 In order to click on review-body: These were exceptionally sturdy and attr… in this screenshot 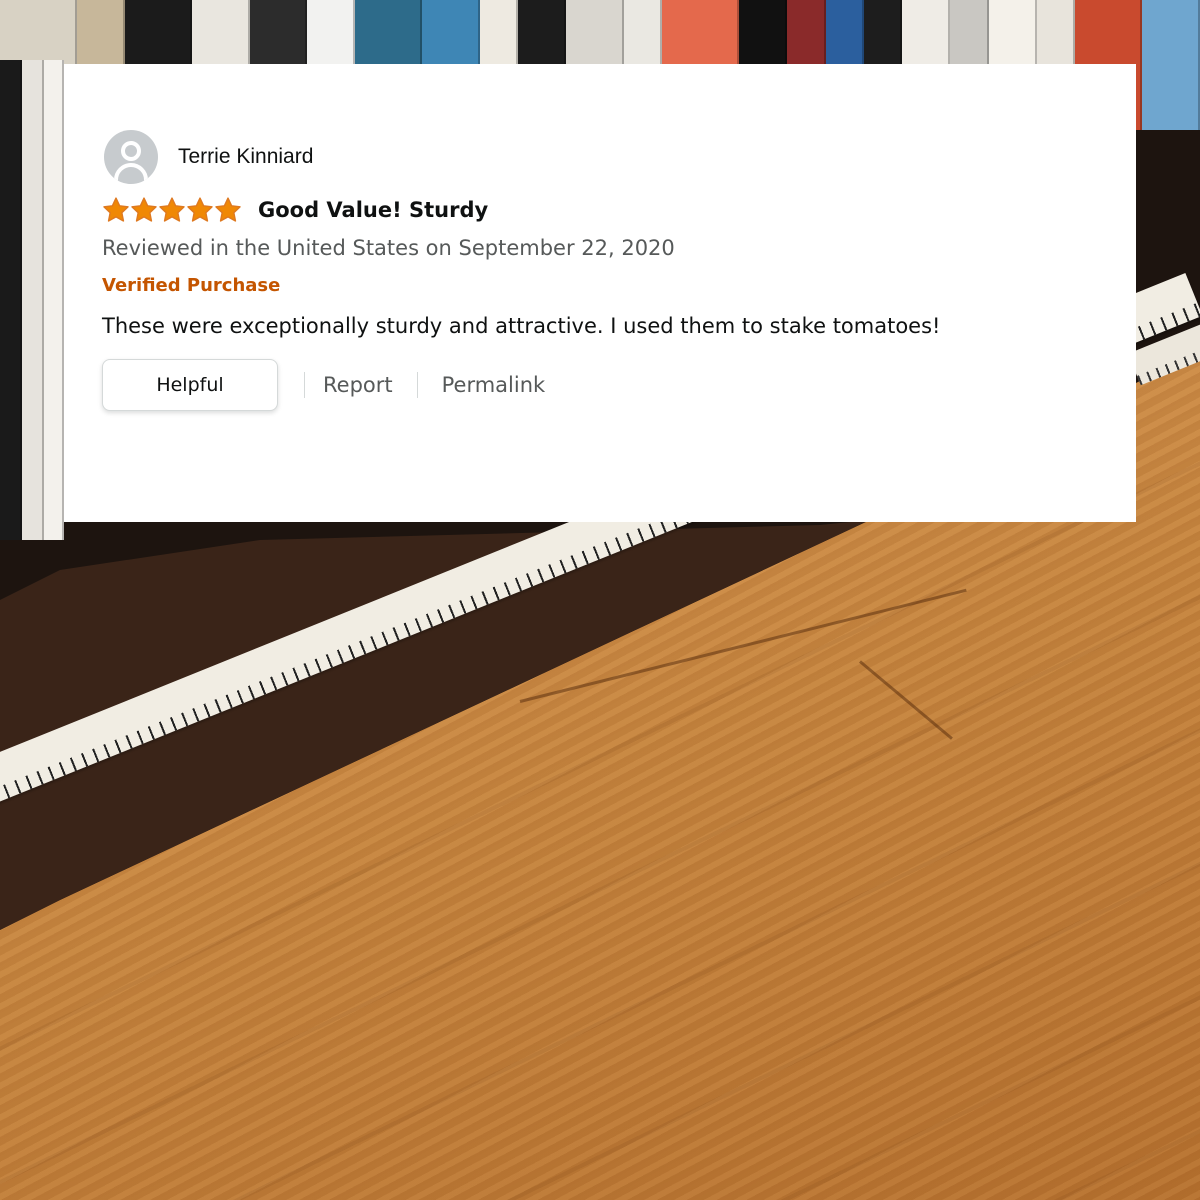, I will do `click(521, 326)`.